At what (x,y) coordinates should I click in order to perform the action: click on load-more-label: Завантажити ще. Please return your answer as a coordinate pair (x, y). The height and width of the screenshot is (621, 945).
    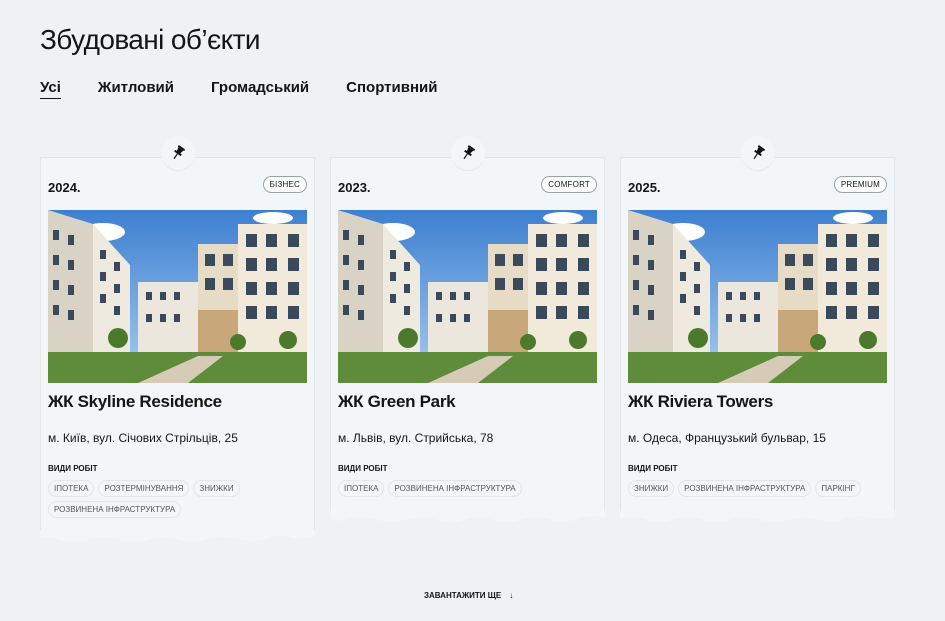
    Looking at the image, I should click on (463, 595).